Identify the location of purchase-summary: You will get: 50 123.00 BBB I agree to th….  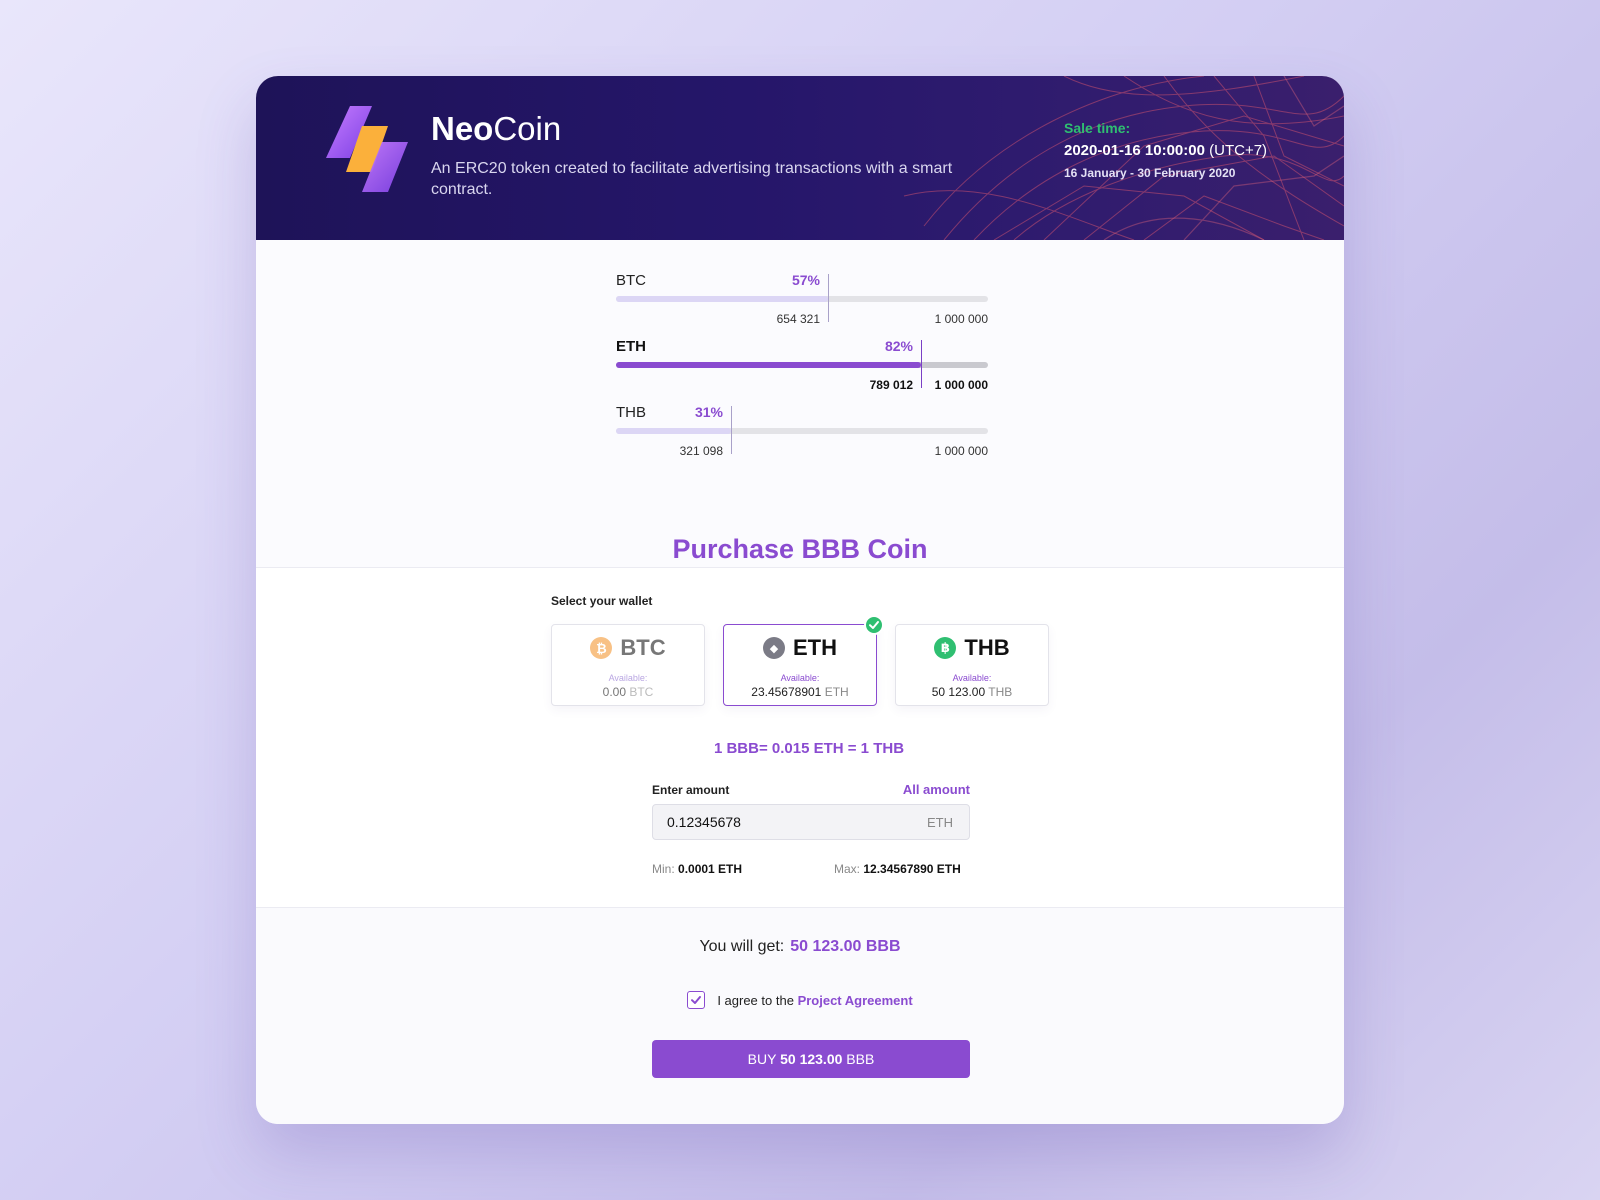
(800, 1015).